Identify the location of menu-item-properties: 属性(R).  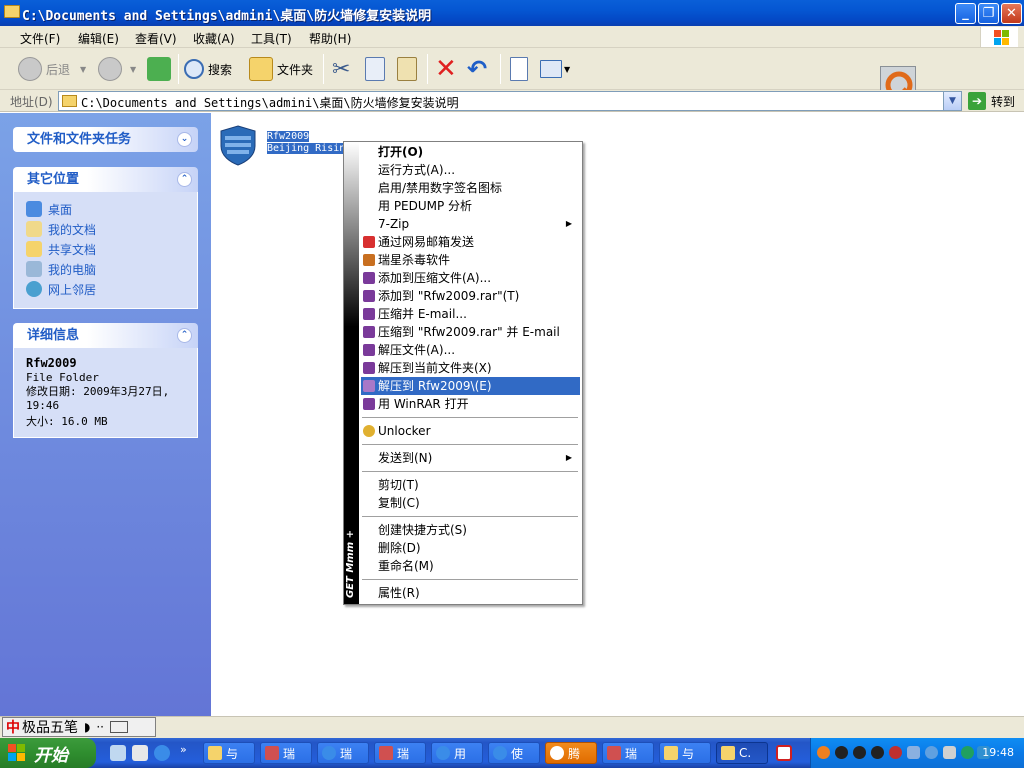
(470, 593).